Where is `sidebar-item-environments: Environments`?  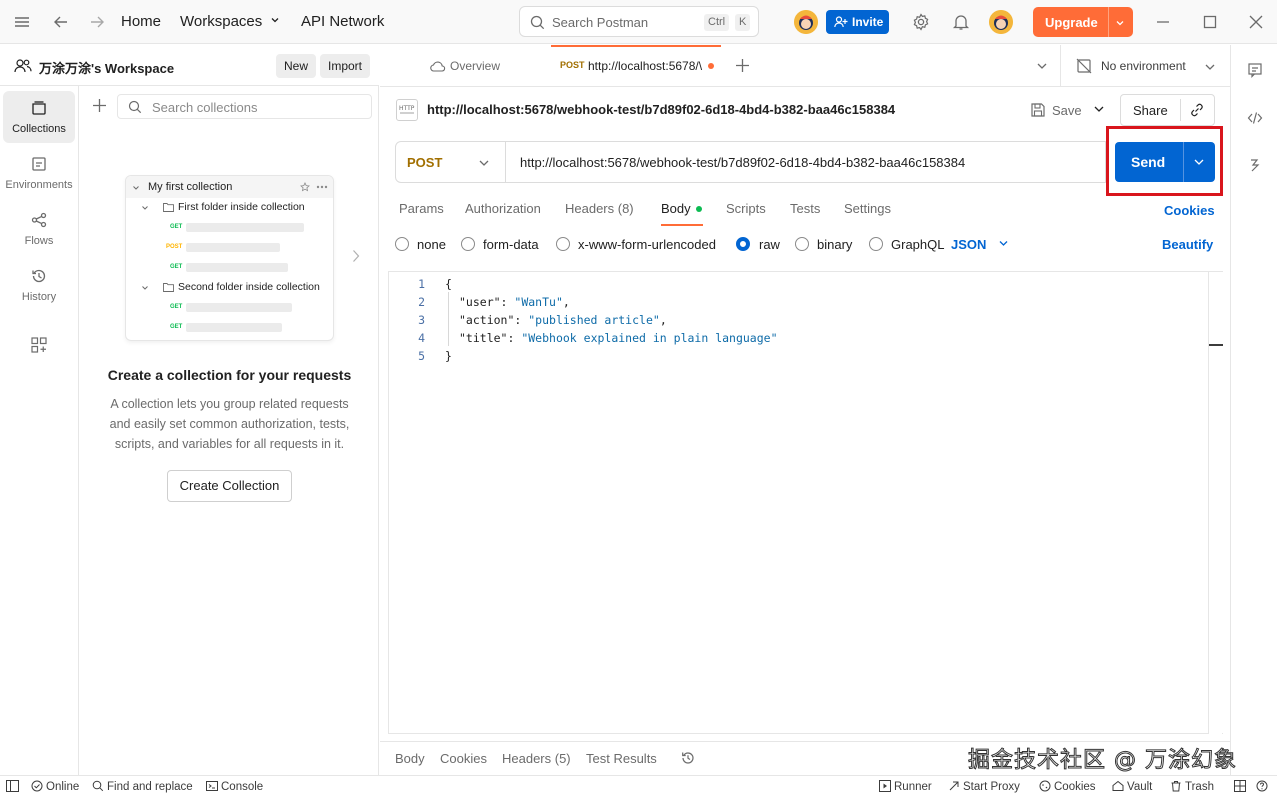 sidebar-item-environments: Environments is located at coordinates (39, 173).